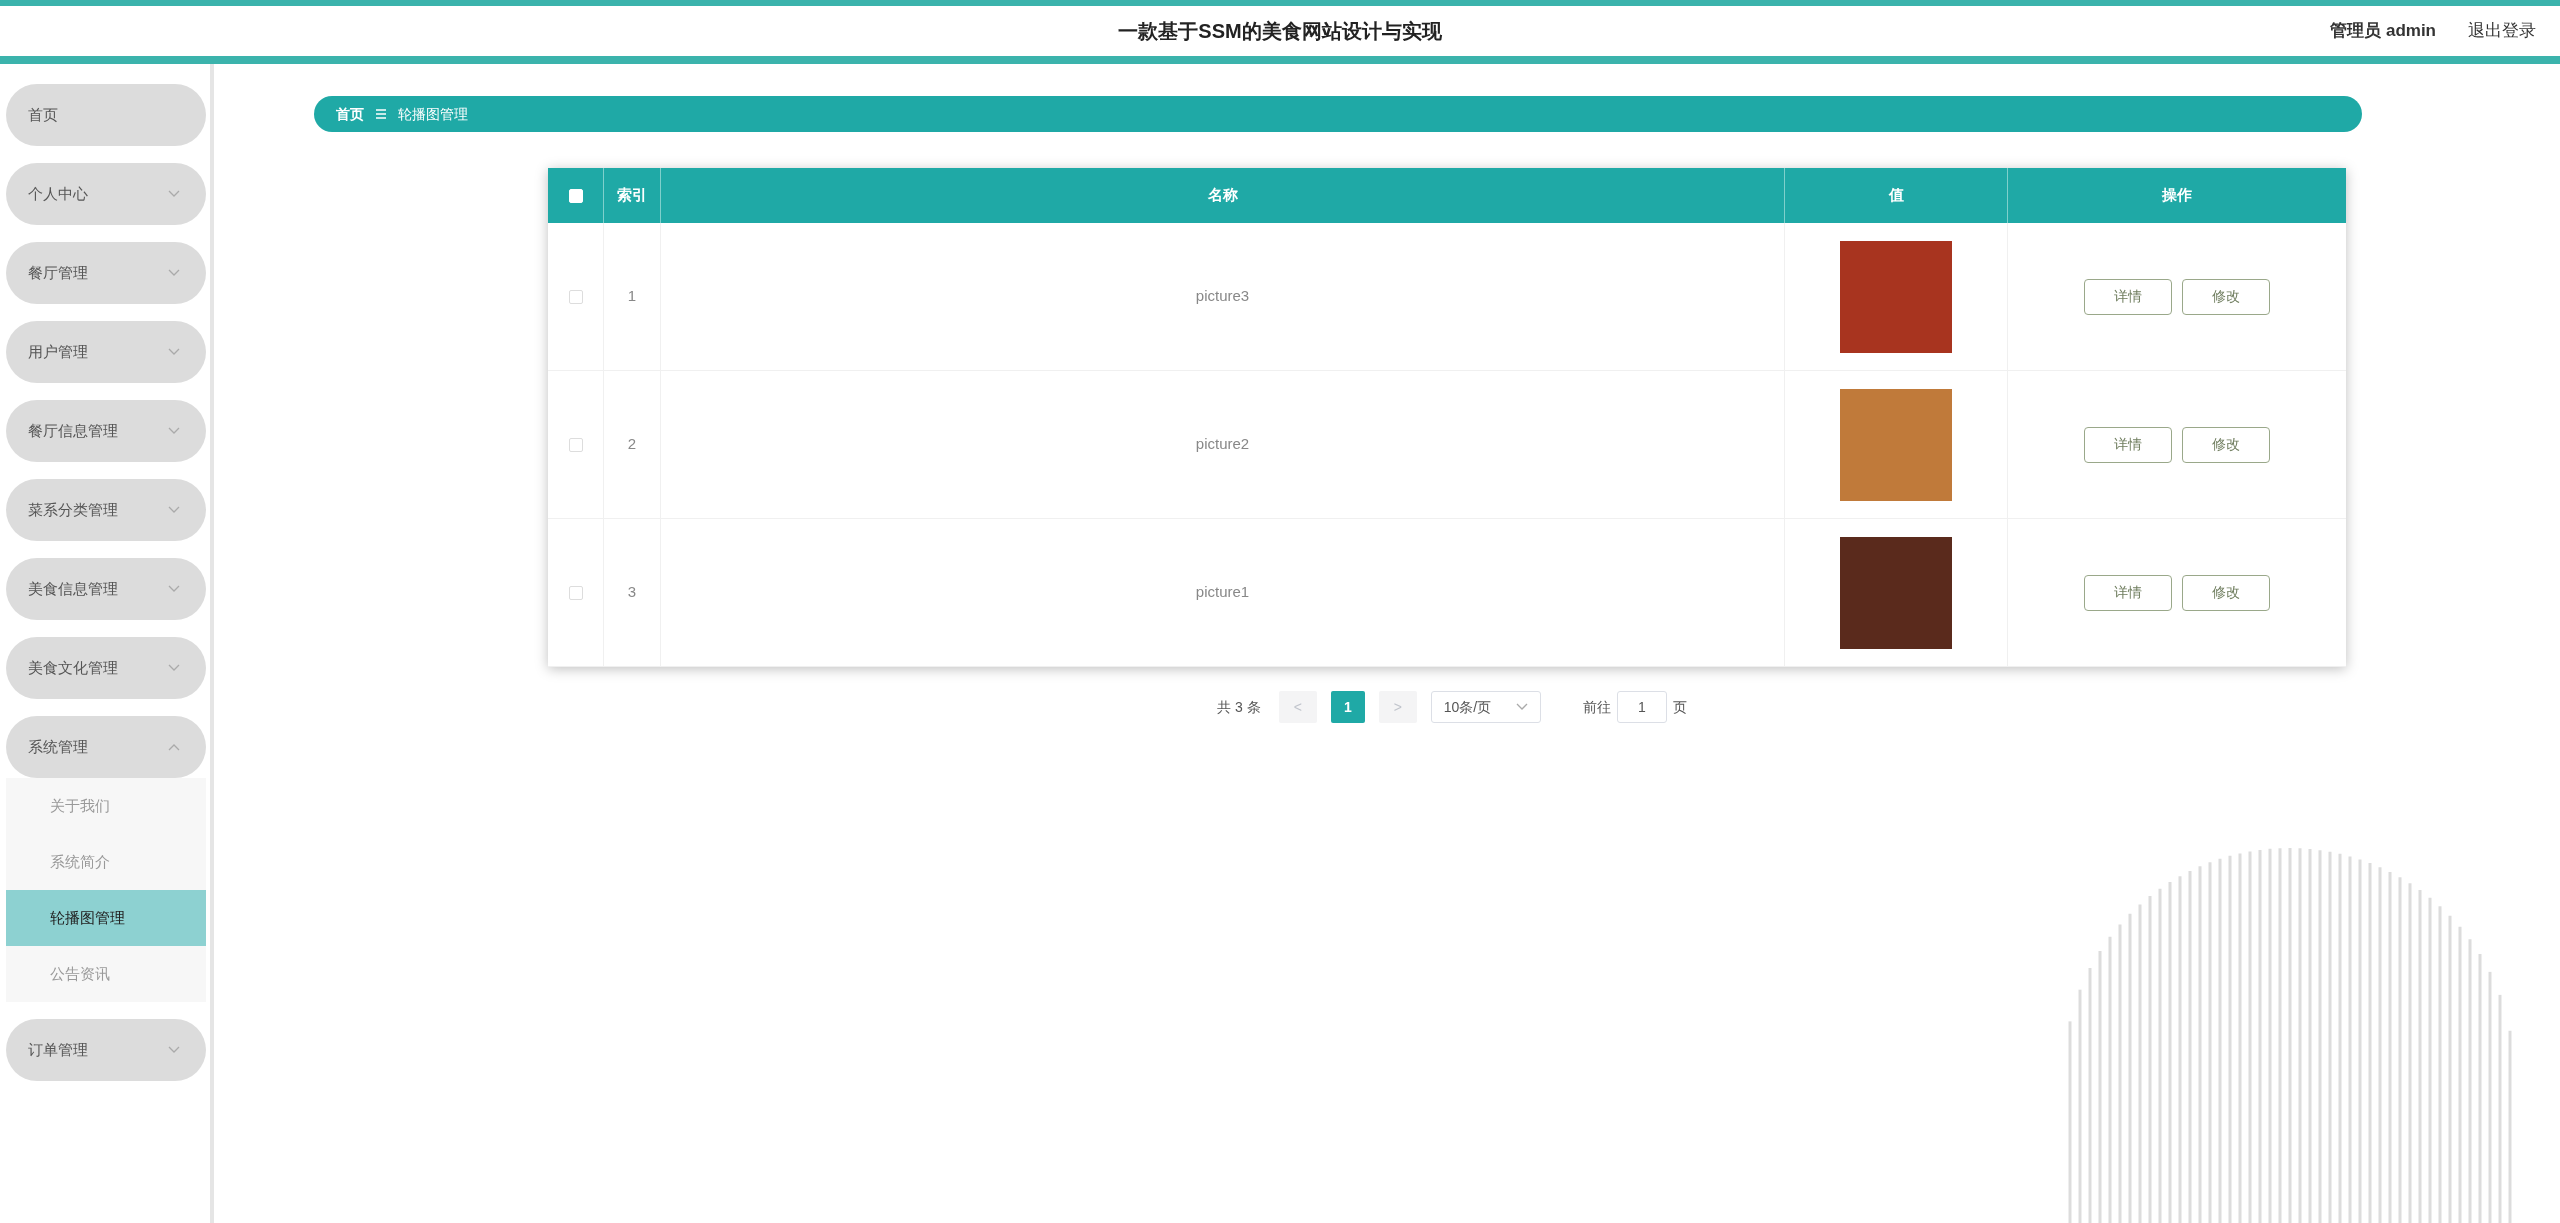  What do you see at coordinates (381, 114) in the screenshot?
I see `menu-icon` at bounding box center [381, 114].